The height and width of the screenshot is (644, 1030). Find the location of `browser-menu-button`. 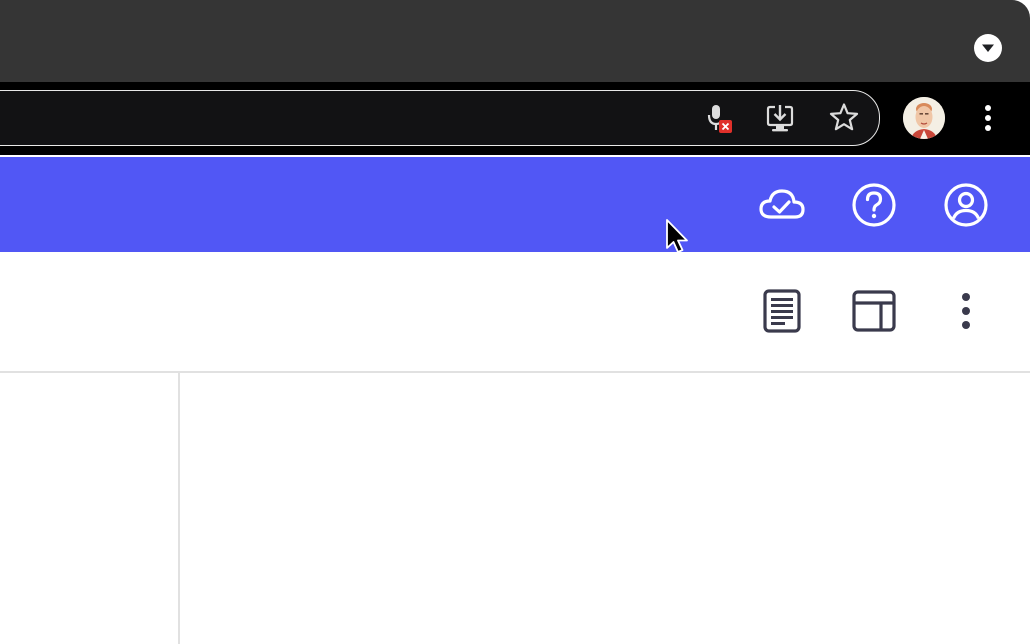

browser-menu-button is located at coordinates (988, 118).